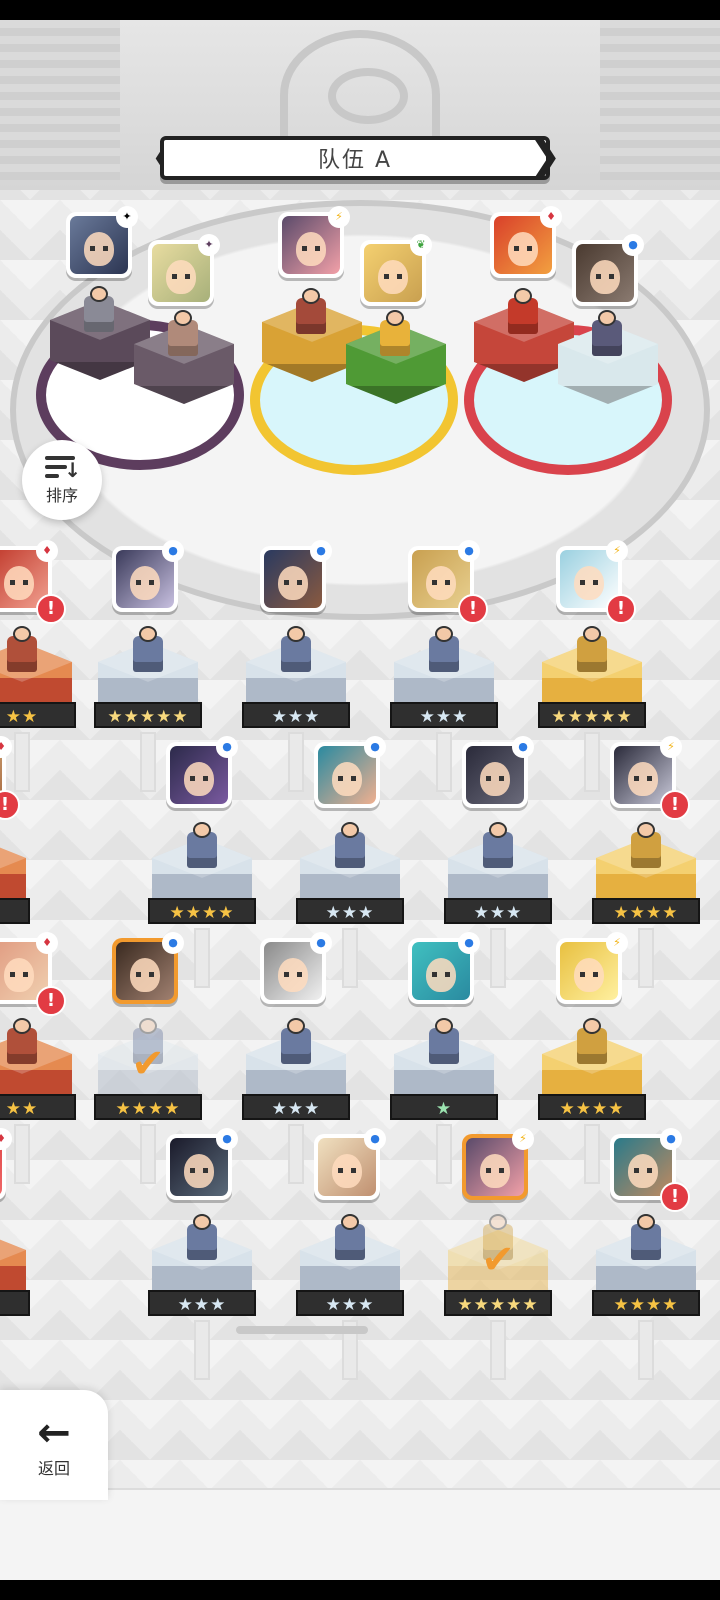  I want to click on back-button: ← 返回, so click(54, 1445).